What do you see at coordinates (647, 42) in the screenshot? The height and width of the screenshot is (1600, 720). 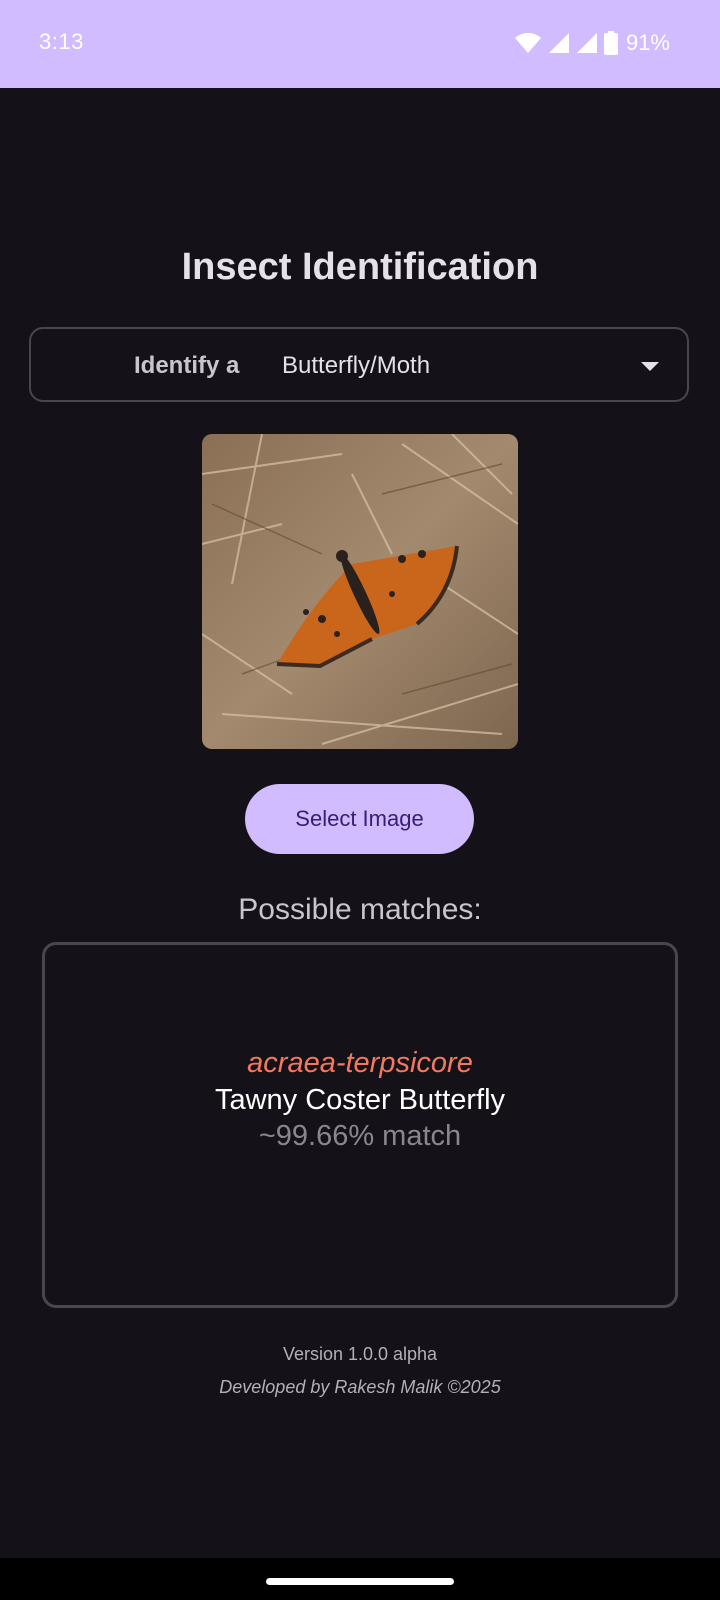 I see `battery-percent: 91%` at bounding box center [647, 42].